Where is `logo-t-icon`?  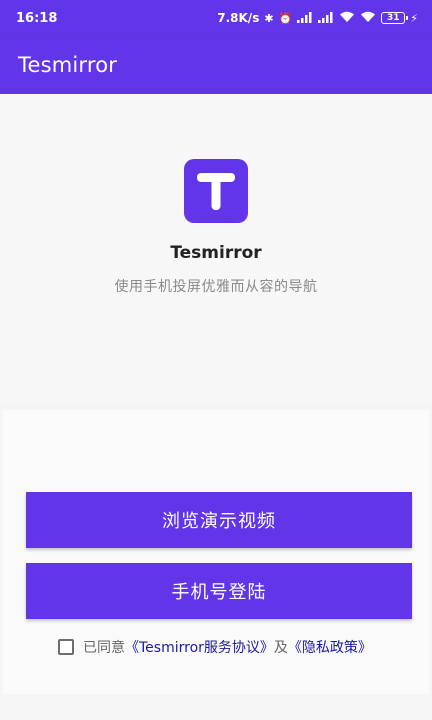
logo-t-icon is located at coordinates (216, 191).